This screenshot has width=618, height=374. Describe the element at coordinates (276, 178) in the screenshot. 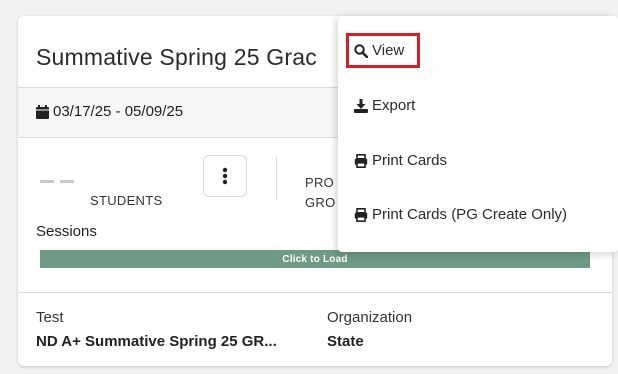

I see `stats-separator` at that location.